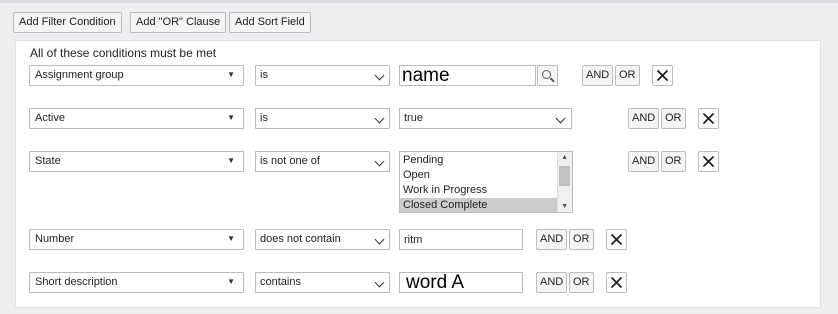 The height and width of the screenshot is (314, 838). I want to click on operator-select: does not contain, so click(322, 239).